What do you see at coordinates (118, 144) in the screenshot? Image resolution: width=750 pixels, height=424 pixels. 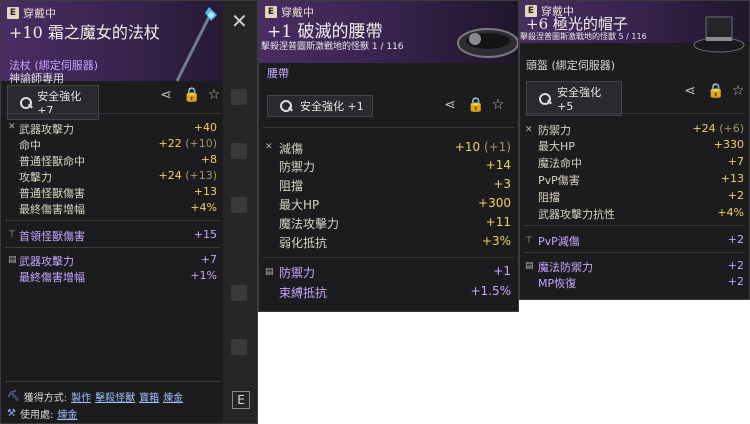 I see `stat-row: 命中 +22 (+10)` at bounding box center [118, 144].